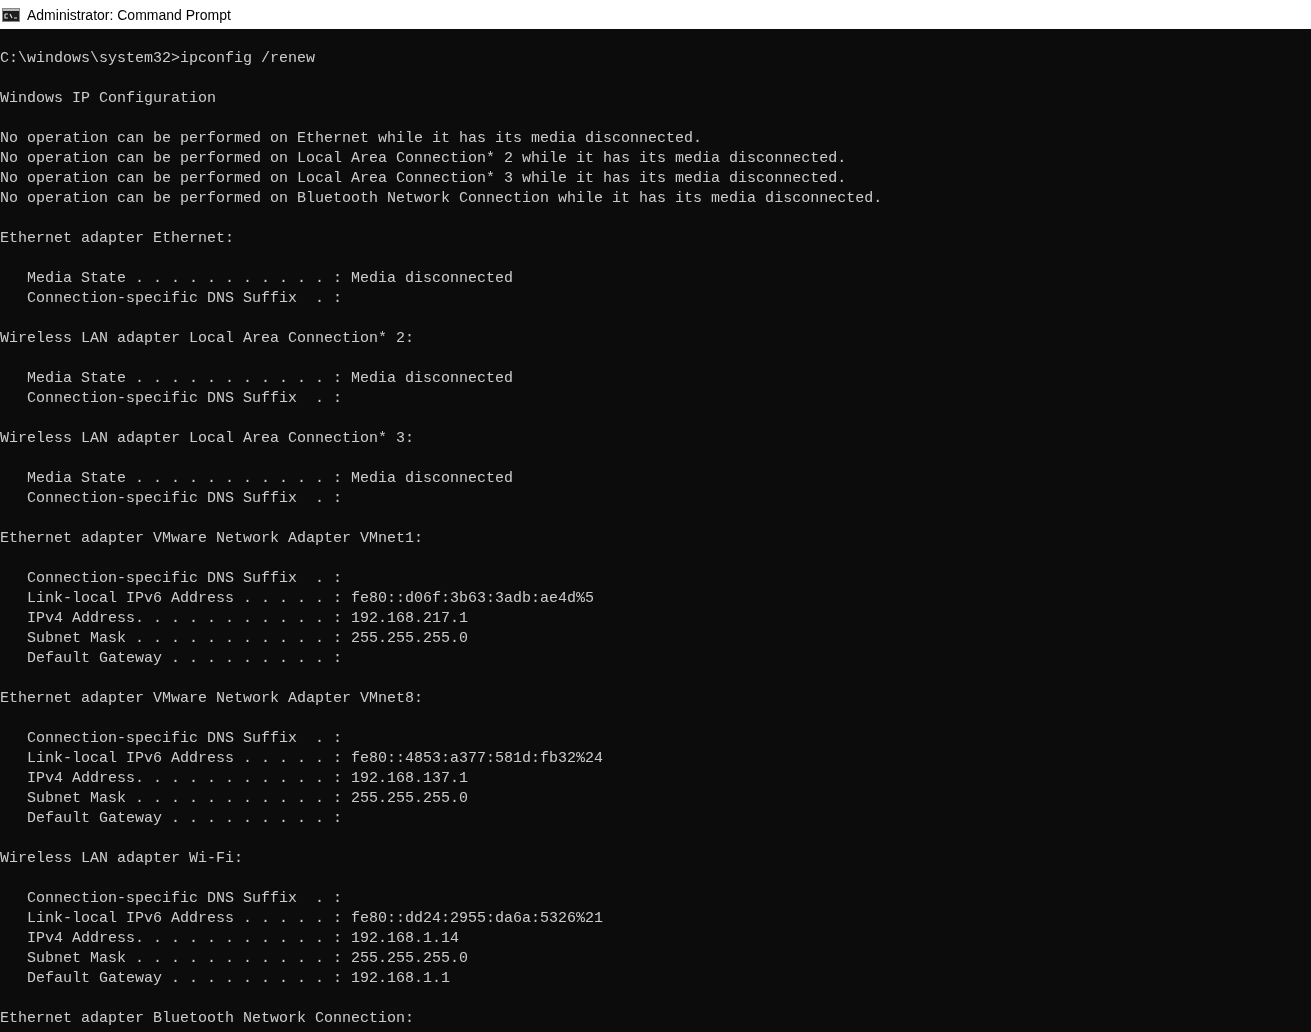 The image size is (1311, 1032). What do you see at coordinates (117, 239) in the screenshot?
I see `console-line: Ethernet adapter Ethernet:` at bounding box center [117, 239].